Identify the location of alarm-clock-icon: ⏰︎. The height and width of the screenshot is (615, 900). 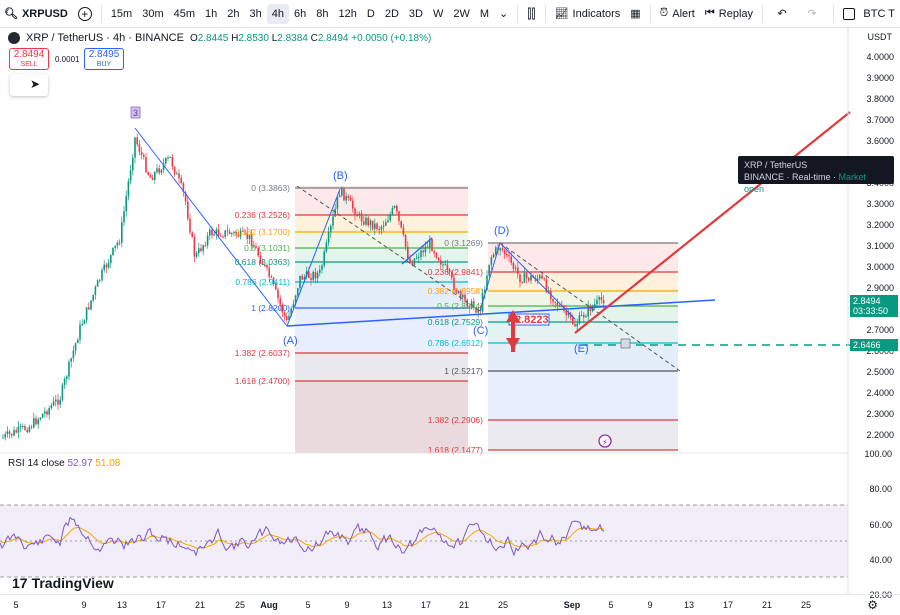
(664, 13).